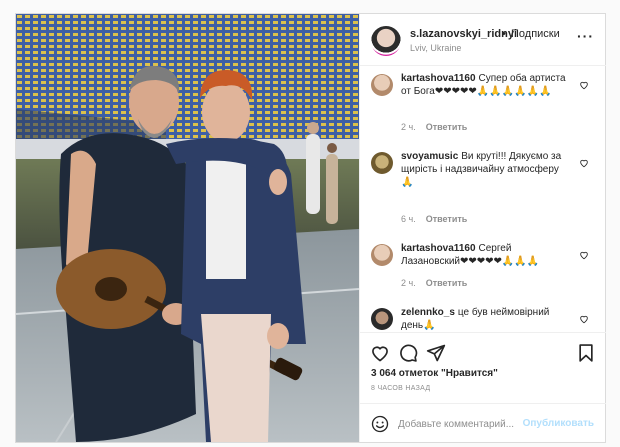 Image resolution: width=620 pixels, height=447 pixels. I want to click on author-avatar, so click(386, 41).